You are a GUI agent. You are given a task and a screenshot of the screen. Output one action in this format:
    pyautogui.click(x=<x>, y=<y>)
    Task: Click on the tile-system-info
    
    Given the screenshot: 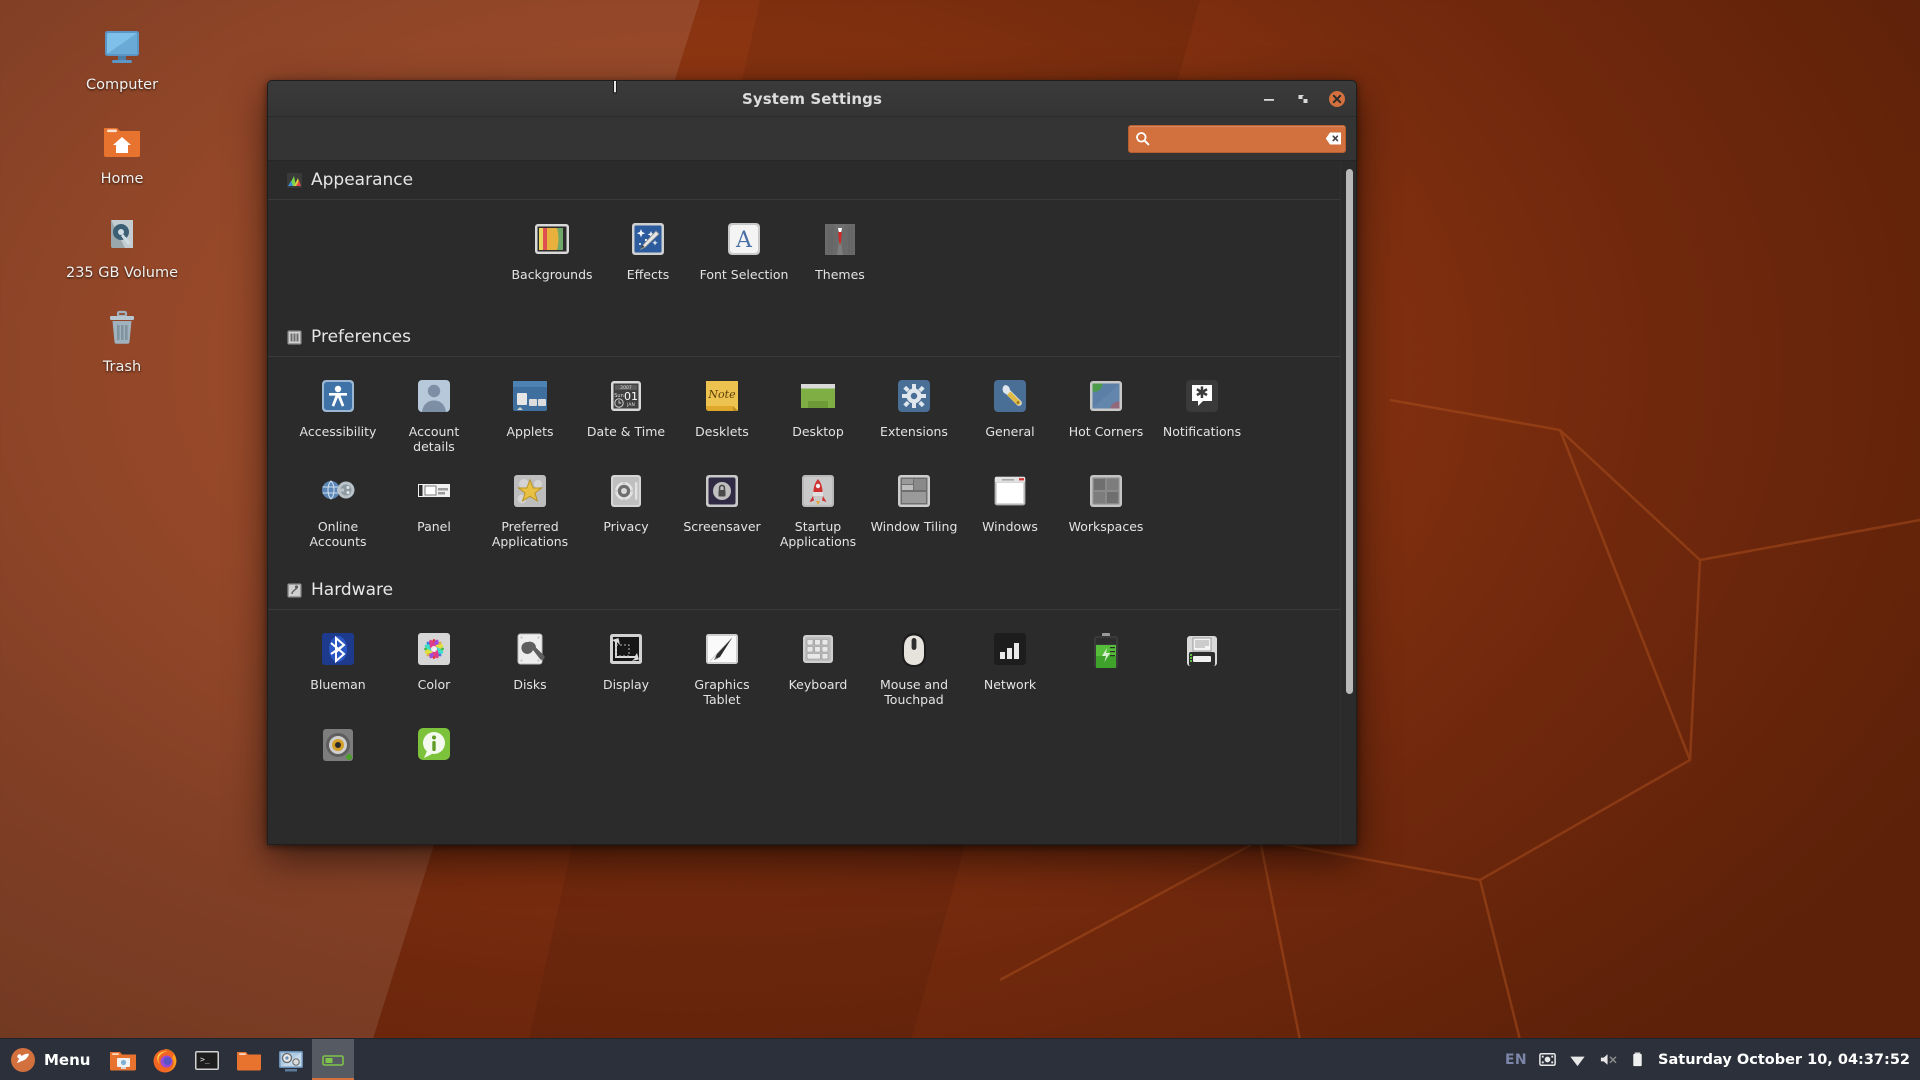 What is the action you would take?
    pyautogui.click(x=434, y=759)
    